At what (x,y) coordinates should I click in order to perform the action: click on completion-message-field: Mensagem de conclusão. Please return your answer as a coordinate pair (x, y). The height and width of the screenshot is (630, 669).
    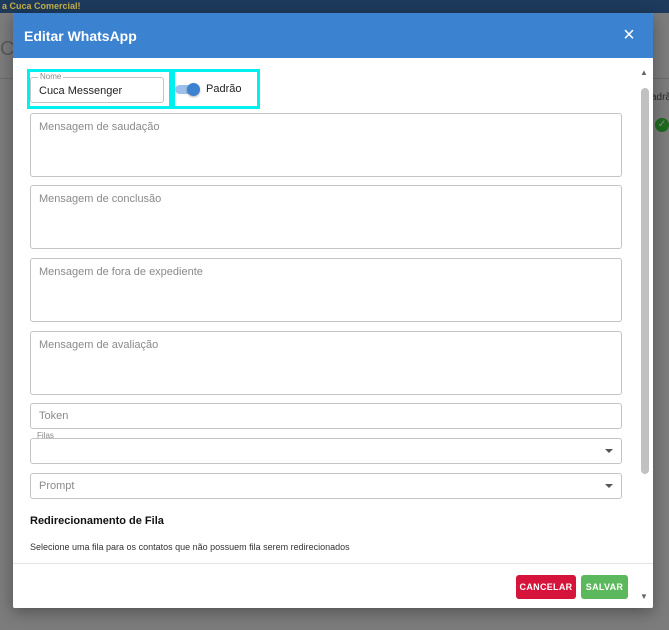
    Looking at the image, I should click on (326, 217).